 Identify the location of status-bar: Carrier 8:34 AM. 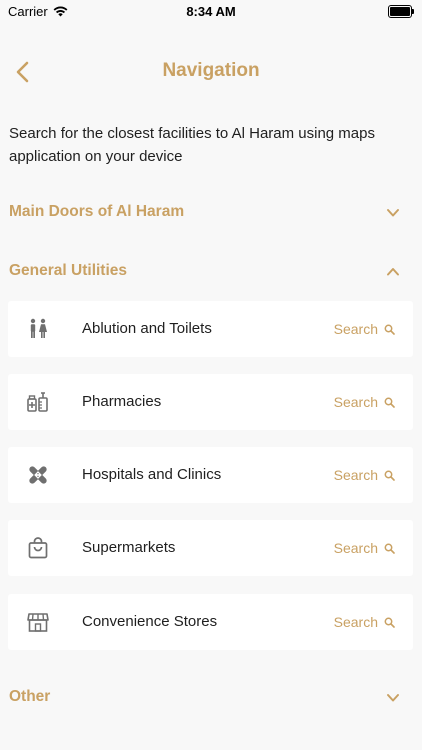
(211, 12).